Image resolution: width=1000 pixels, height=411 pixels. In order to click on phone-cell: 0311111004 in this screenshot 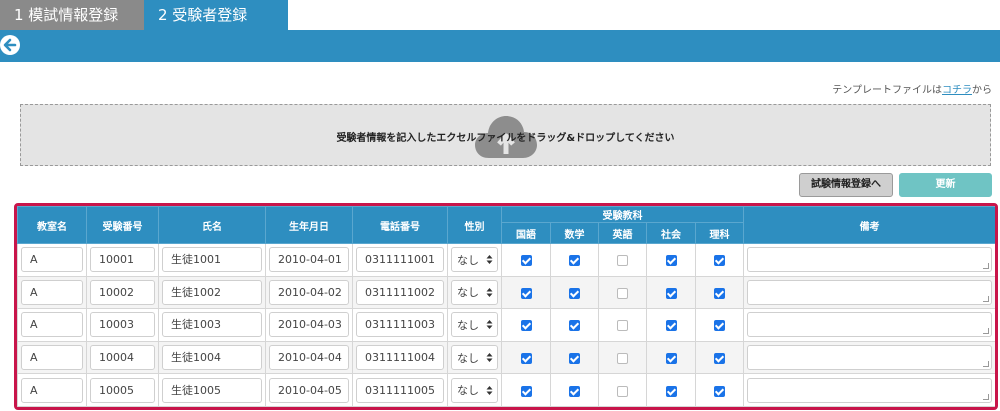, I will do `click(400, 357)`.